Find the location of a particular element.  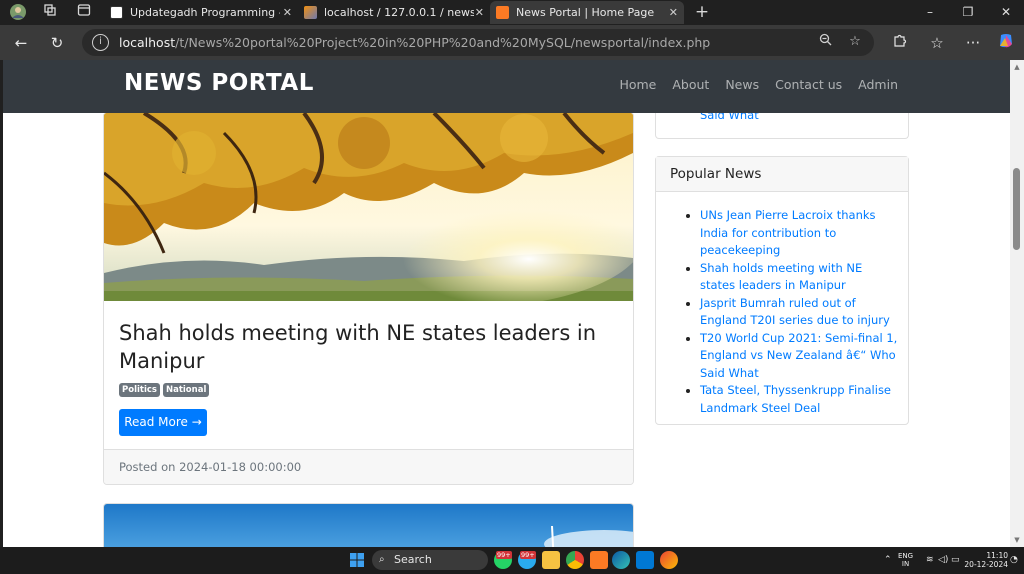

tab-phpmyadmin: localhost / 127.0.0.1 / newsportal ✕ is located at coordinates (394, 12).